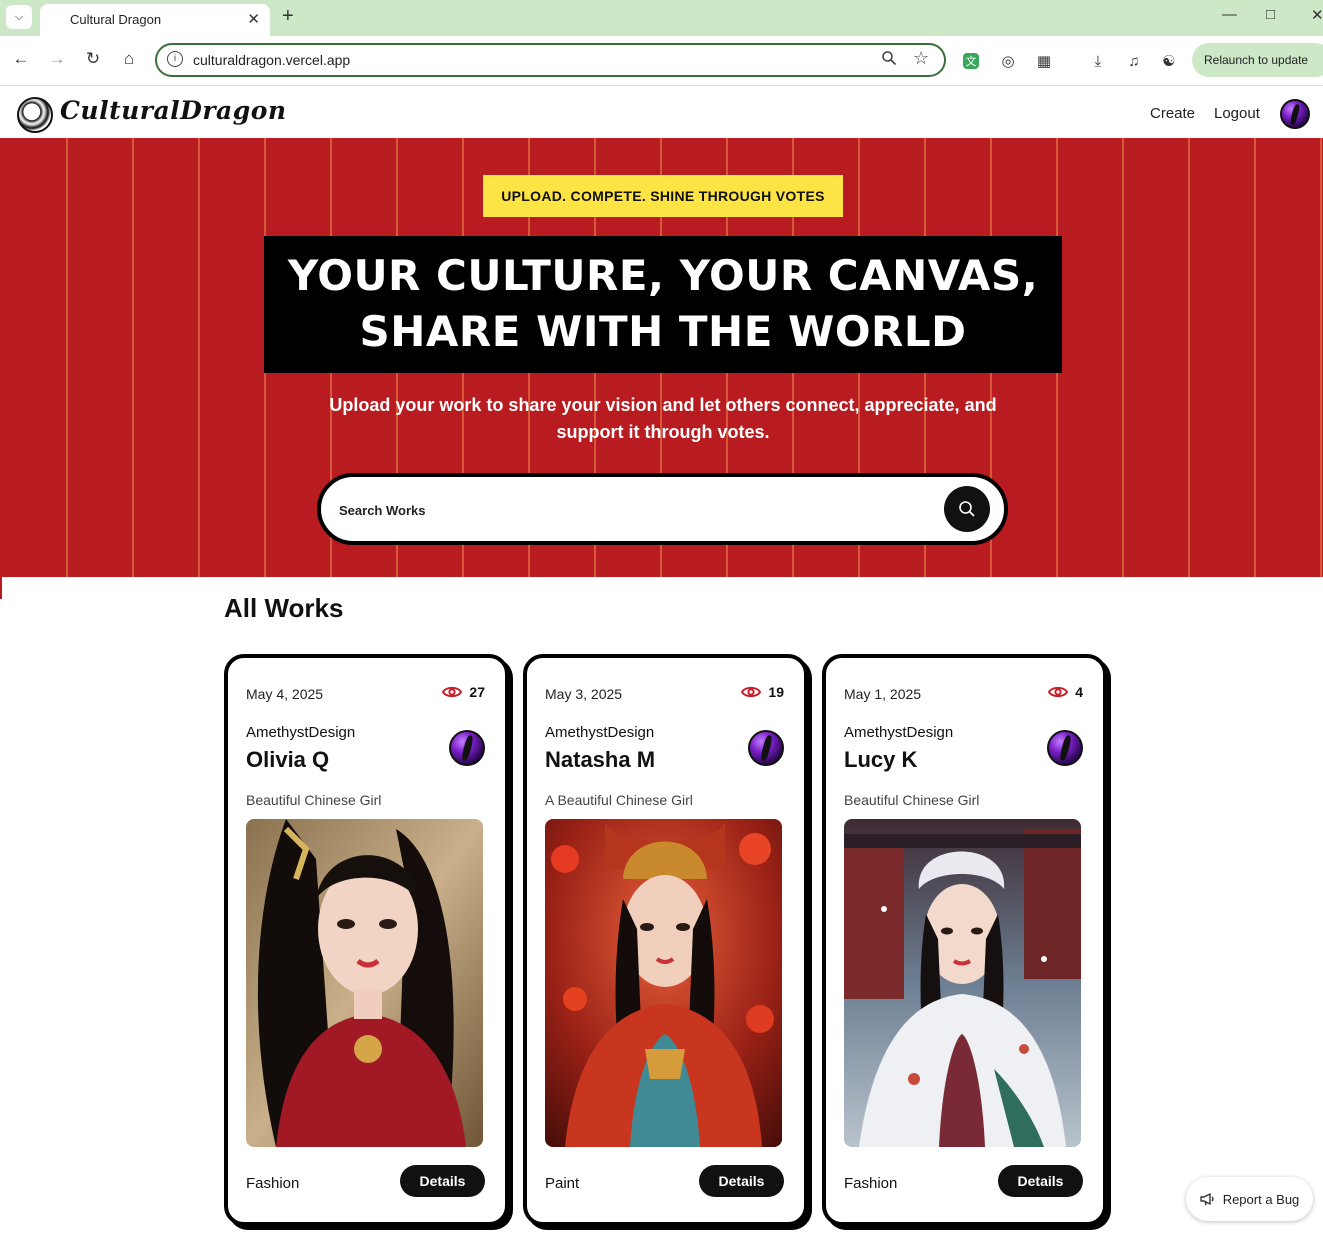 Image resolution: width=1323 pixels, height=1233 pixels. What do you see at coordinates (57, 59) in the screenshot?
I see `forward-icon: →` at bounding box center [57, 59].